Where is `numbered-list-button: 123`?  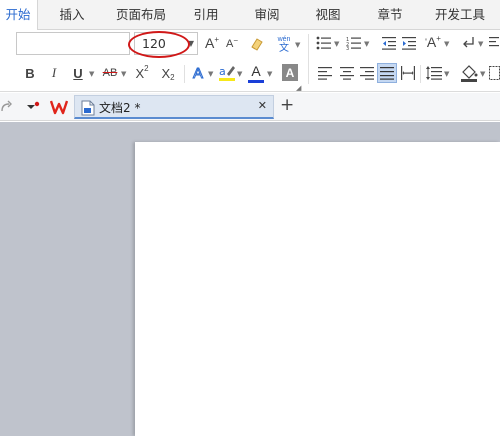 numbered-list-button: 123 is located at coordinates (354, 44).